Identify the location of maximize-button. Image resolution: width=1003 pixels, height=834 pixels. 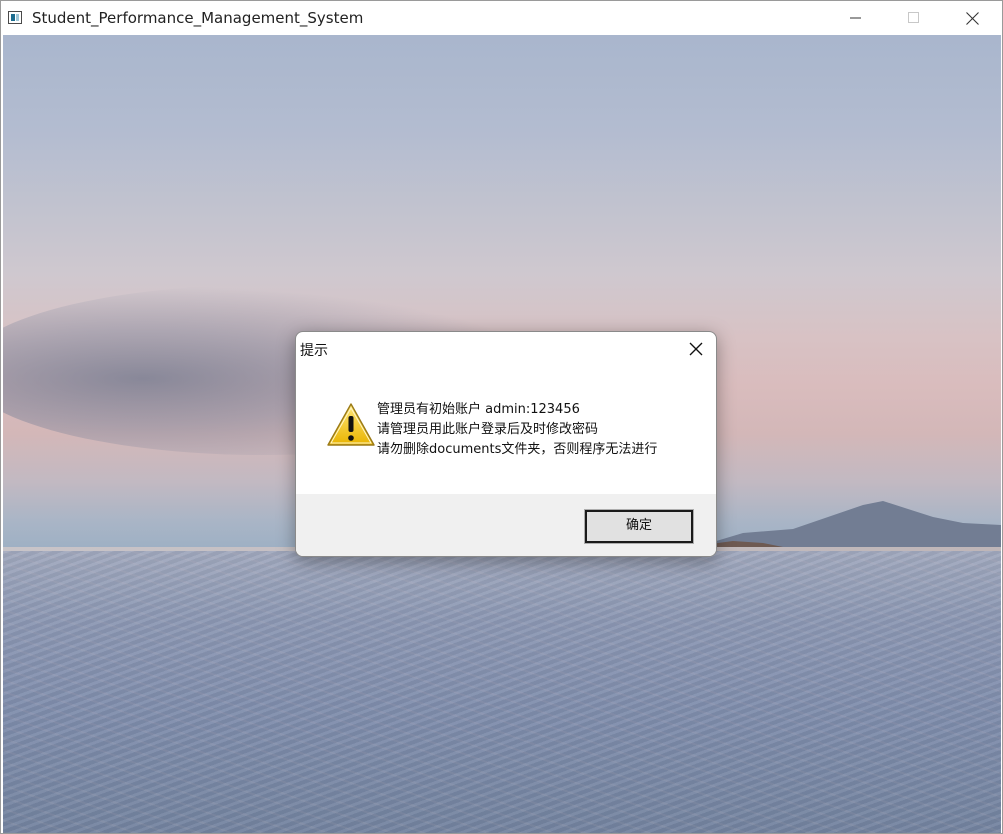
(914, 18).